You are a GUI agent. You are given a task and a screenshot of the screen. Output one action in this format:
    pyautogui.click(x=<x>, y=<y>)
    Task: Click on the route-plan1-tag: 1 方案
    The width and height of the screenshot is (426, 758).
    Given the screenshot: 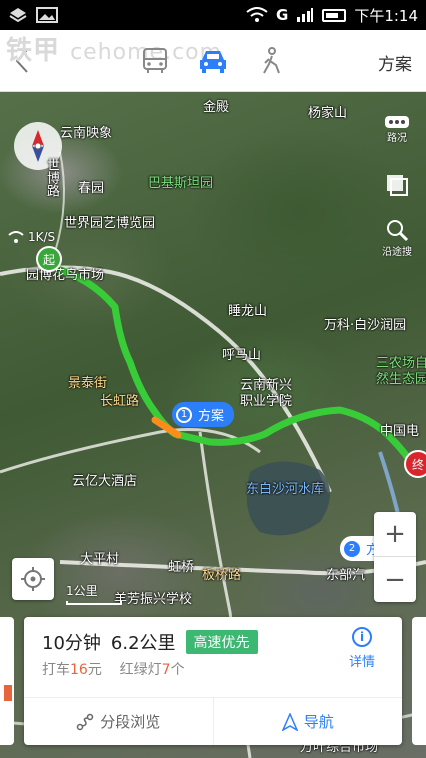 What is the action you would take?
    pyautogui.click(x=203, y=414)
    